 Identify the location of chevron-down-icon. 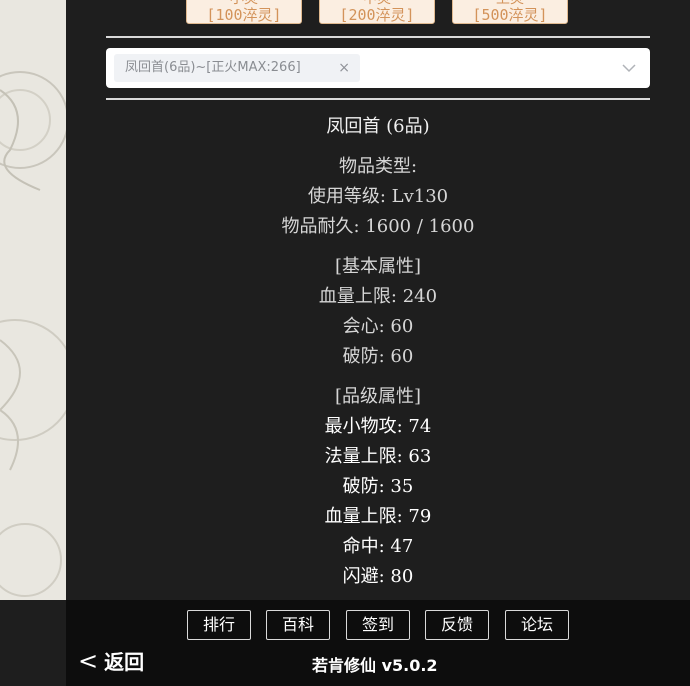
(629, 68).